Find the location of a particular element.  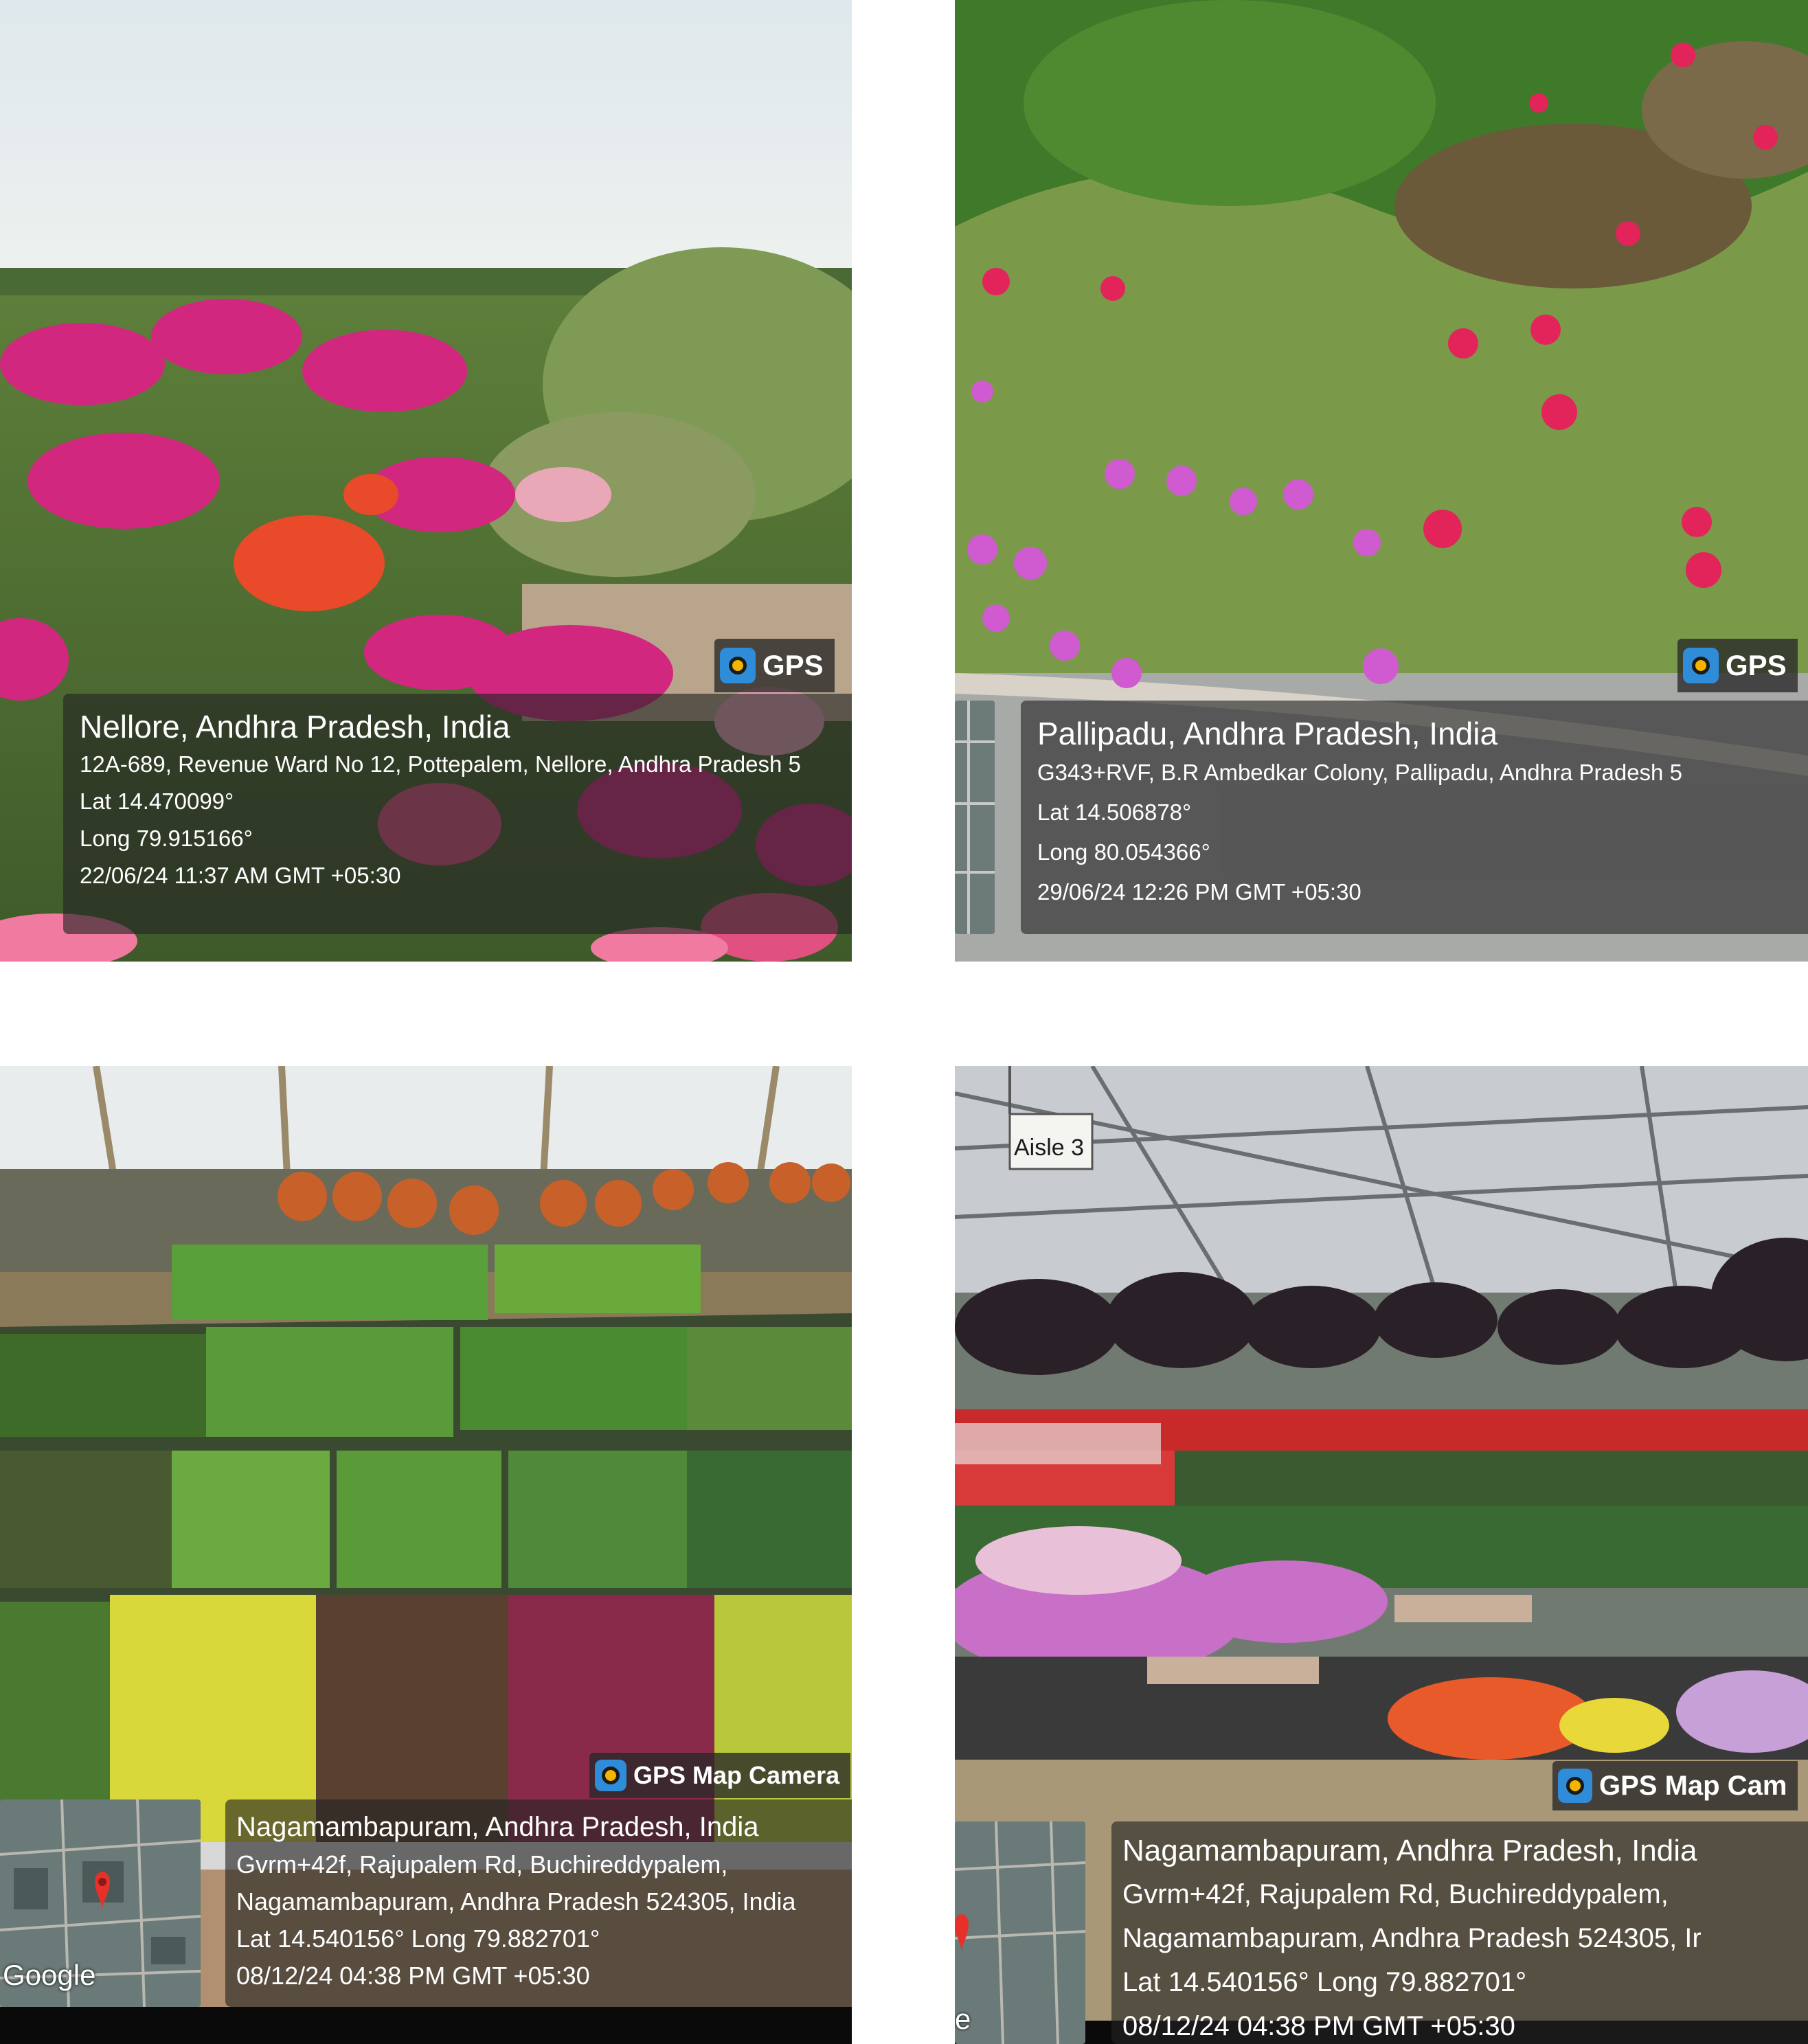

google-map-credit: Google is located at coordinates (49, 1975).